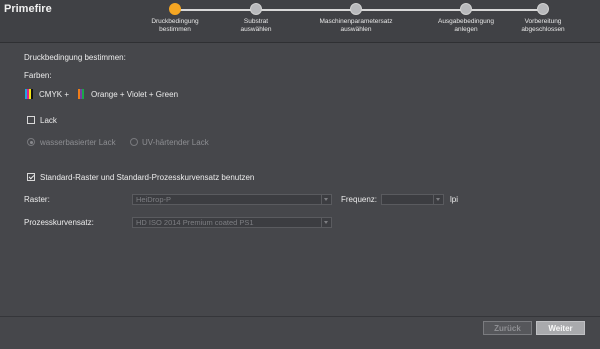 The width and height of the screenshot is (600, 349). I want to click on step-label: Druckbedingung bestimmen, so click(175, 25).